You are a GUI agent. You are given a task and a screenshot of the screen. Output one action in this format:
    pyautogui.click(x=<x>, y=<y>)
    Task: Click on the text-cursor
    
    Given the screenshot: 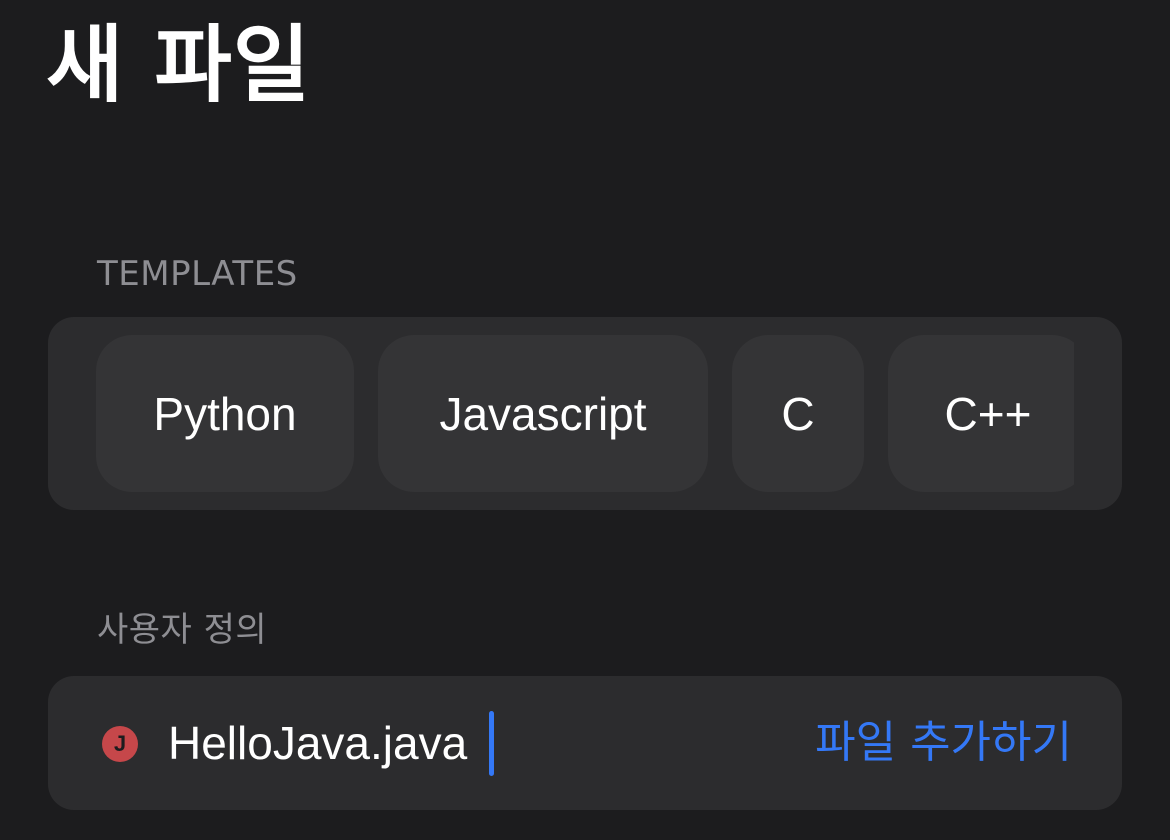 What is the action you would take?
    pyautogui.click(x=491, y=743)
    